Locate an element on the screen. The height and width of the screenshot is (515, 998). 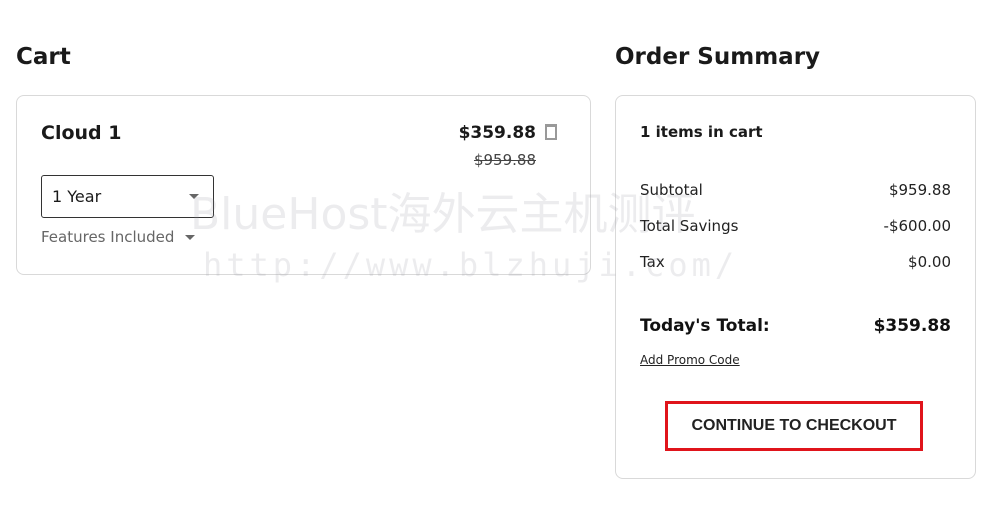
subtotal-row: Subtotal $959.88 is located at coordinates (795, 190).